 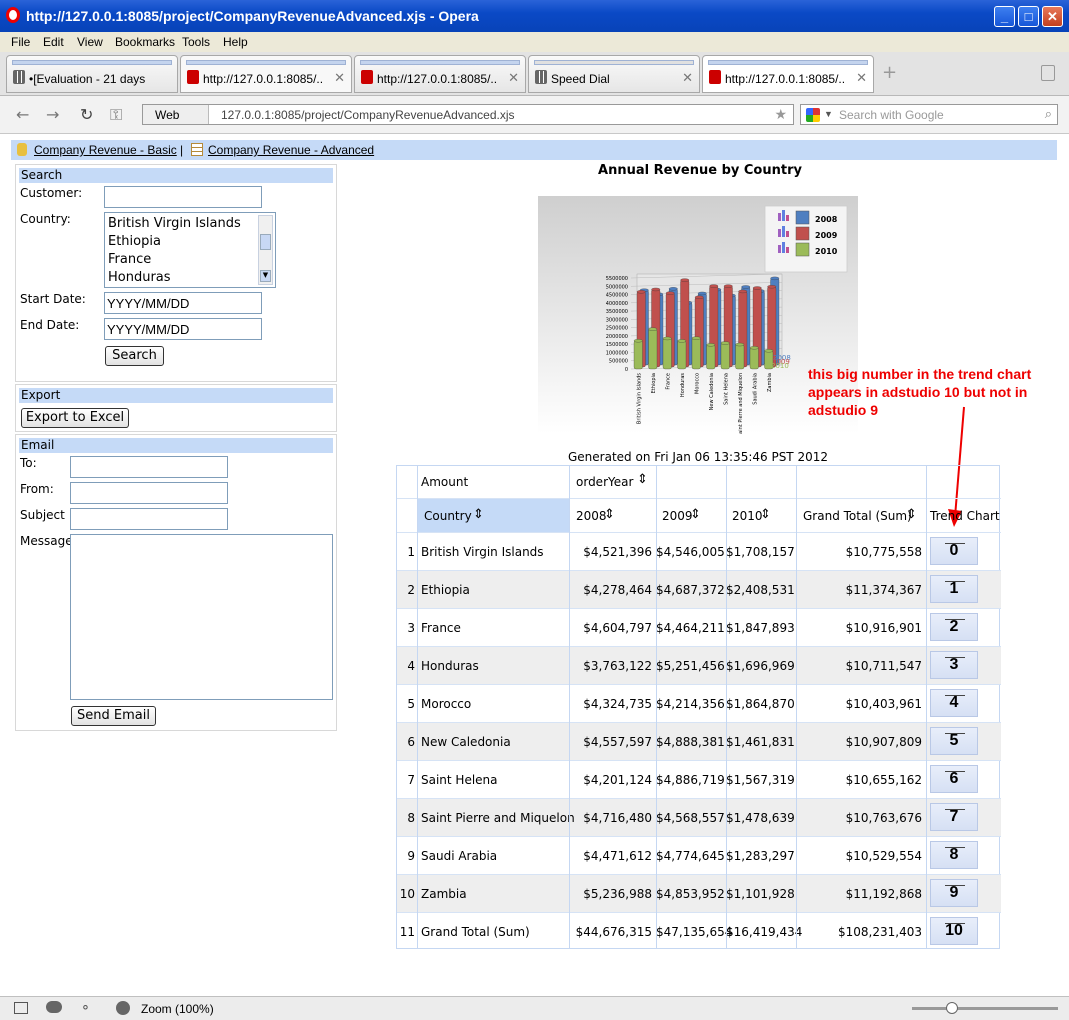 What do you see at coordinates (690, 628) in the screenshot?
I see `value-2009-cell: $4,464,211` at bounding box center [690, 628].